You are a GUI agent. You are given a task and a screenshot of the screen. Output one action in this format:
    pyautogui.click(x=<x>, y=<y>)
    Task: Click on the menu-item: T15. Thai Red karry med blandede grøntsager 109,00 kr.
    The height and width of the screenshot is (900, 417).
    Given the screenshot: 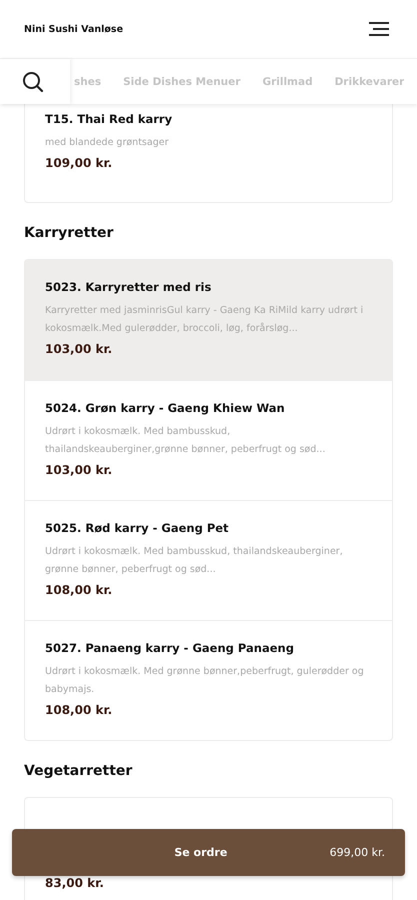 What is the action you would take?
    pyautogui.click(x=208, y=153)
    